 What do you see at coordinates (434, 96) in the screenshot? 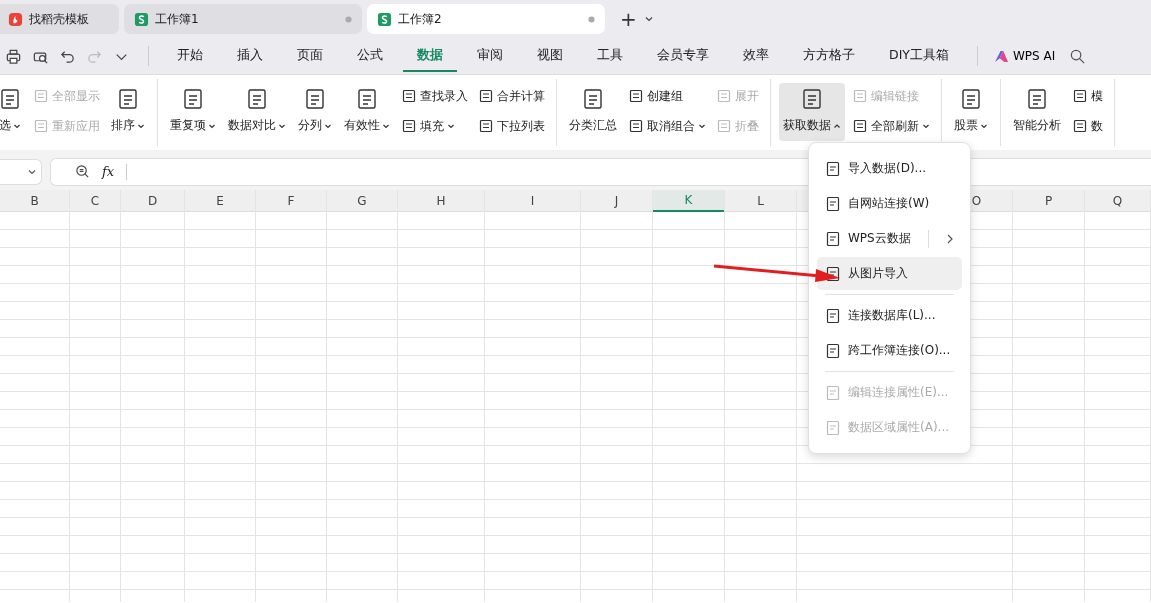
I see `ribbon-button: 查找录入` at bounding box center [434, 96].